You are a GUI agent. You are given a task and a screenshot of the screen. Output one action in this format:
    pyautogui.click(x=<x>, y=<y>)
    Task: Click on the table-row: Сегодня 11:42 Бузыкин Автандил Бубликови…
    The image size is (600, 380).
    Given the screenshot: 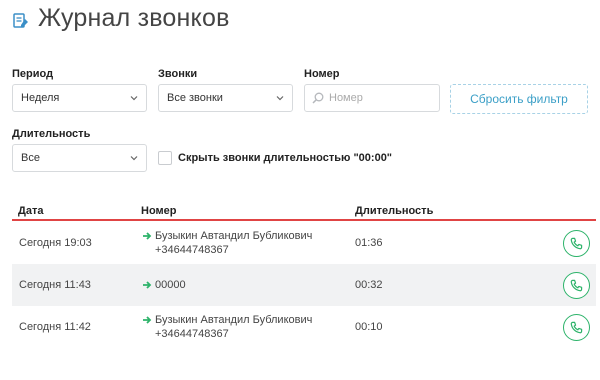 What is the action you would take?
    pyautogui.click(x=304, y=327)
    